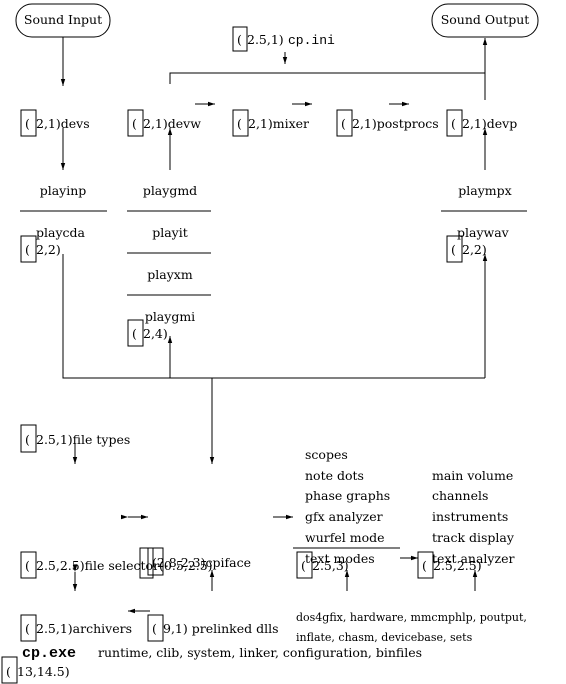  What do you see at coordinates (48, 249) in the screenshot?
I see `left-coord: 2,2)` at bounding box center [48, 249].